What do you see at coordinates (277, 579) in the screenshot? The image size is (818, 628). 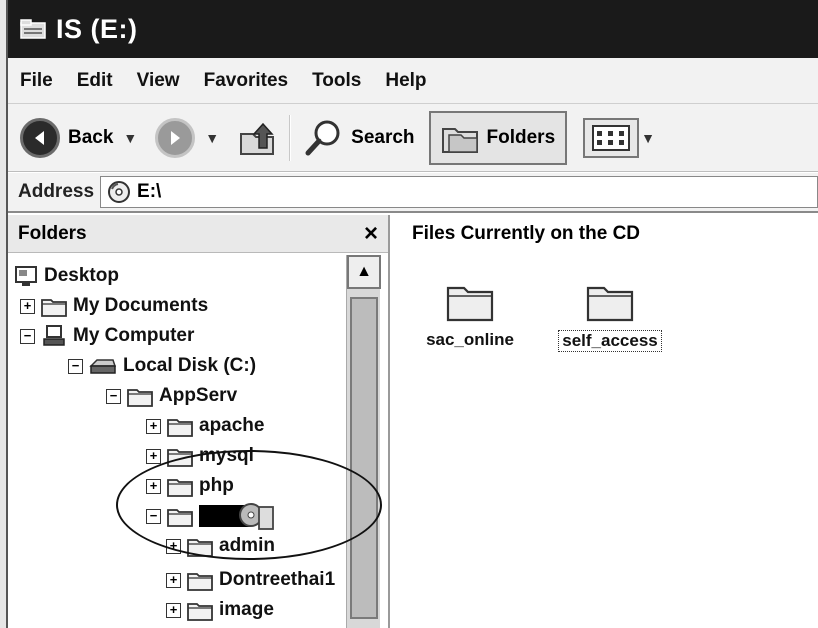 I see `tree-item-label: Dontreethai1` at bounding box center [277, 579].